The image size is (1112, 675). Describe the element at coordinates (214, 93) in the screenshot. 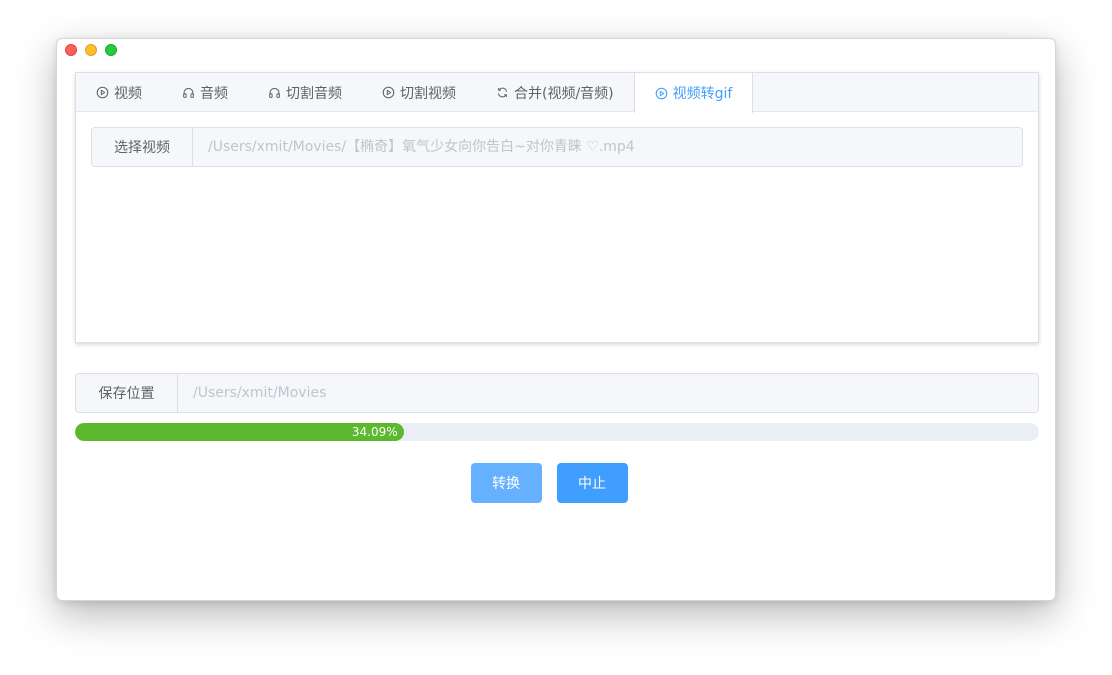

I see `tab-label: 音频` at that location.